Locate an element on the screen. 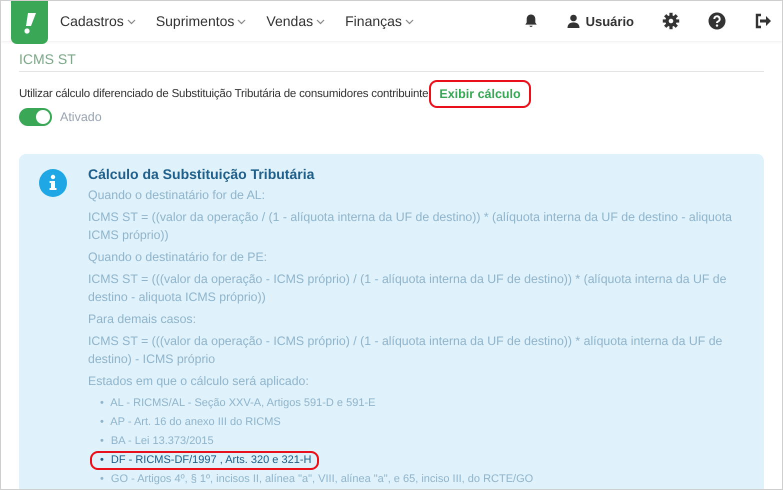 This screenshot has width=783, height=490. info-text: ICMS ST = ((valor da operação / (1 - alíquota interna da UF de destino)) * (alíquota interna da UF de destino - aliquota ICMS próprio)) is located at coordinates (410, 226).